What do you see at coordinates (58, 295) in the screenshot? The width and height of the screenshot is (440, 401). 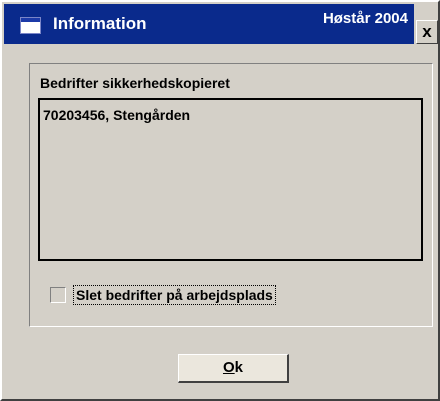 I see `delete-checkbox` at bounding box center [58, 295].